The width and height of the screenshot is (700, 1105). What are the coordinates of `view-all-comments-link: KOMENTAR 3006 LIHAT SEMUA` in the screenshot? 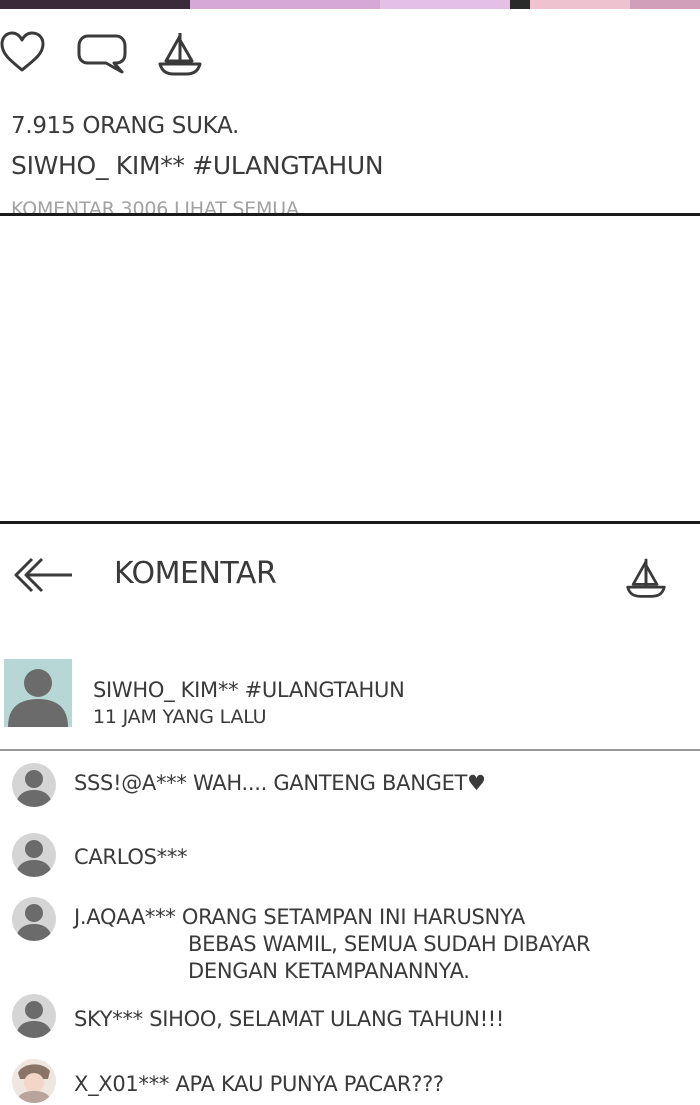 It's located at (155, 206).